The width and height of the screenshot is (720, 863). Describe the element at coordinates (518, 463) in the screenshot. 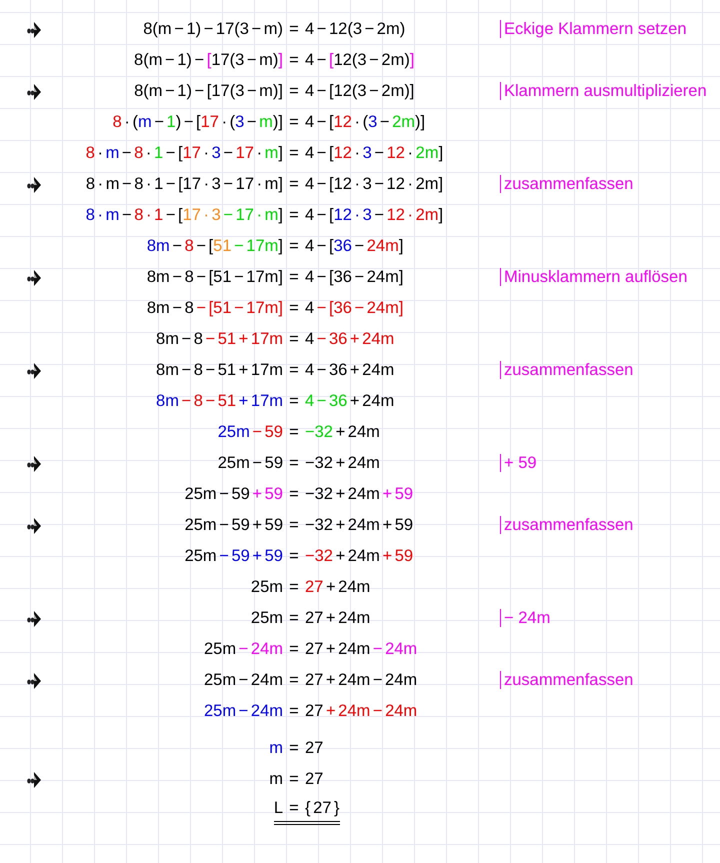

I see `step-note: + 59` at that location.